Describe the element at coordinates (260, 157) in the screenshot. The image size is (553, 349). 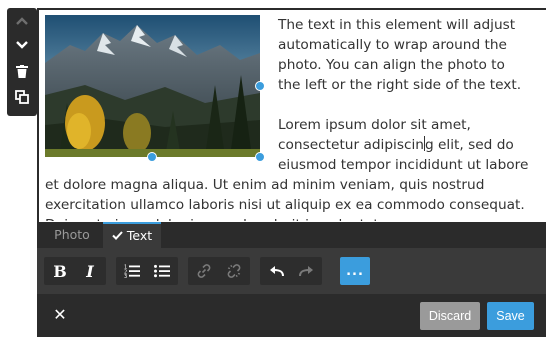
I see `resize-handle-corner` at that location.